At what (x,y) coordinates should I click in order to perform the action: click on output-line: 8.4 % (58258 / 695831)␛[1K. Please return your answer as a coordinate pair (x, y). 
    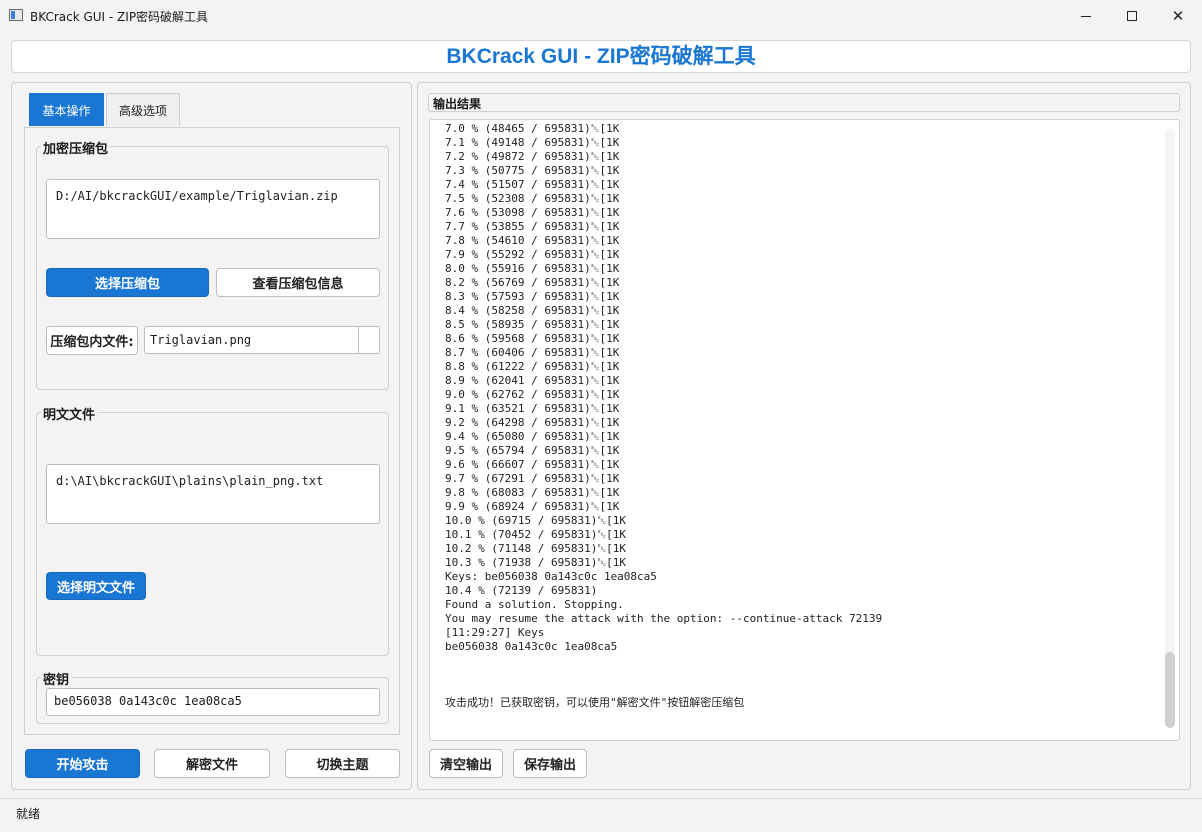
    Looking at the image, I should click on (532, 310).